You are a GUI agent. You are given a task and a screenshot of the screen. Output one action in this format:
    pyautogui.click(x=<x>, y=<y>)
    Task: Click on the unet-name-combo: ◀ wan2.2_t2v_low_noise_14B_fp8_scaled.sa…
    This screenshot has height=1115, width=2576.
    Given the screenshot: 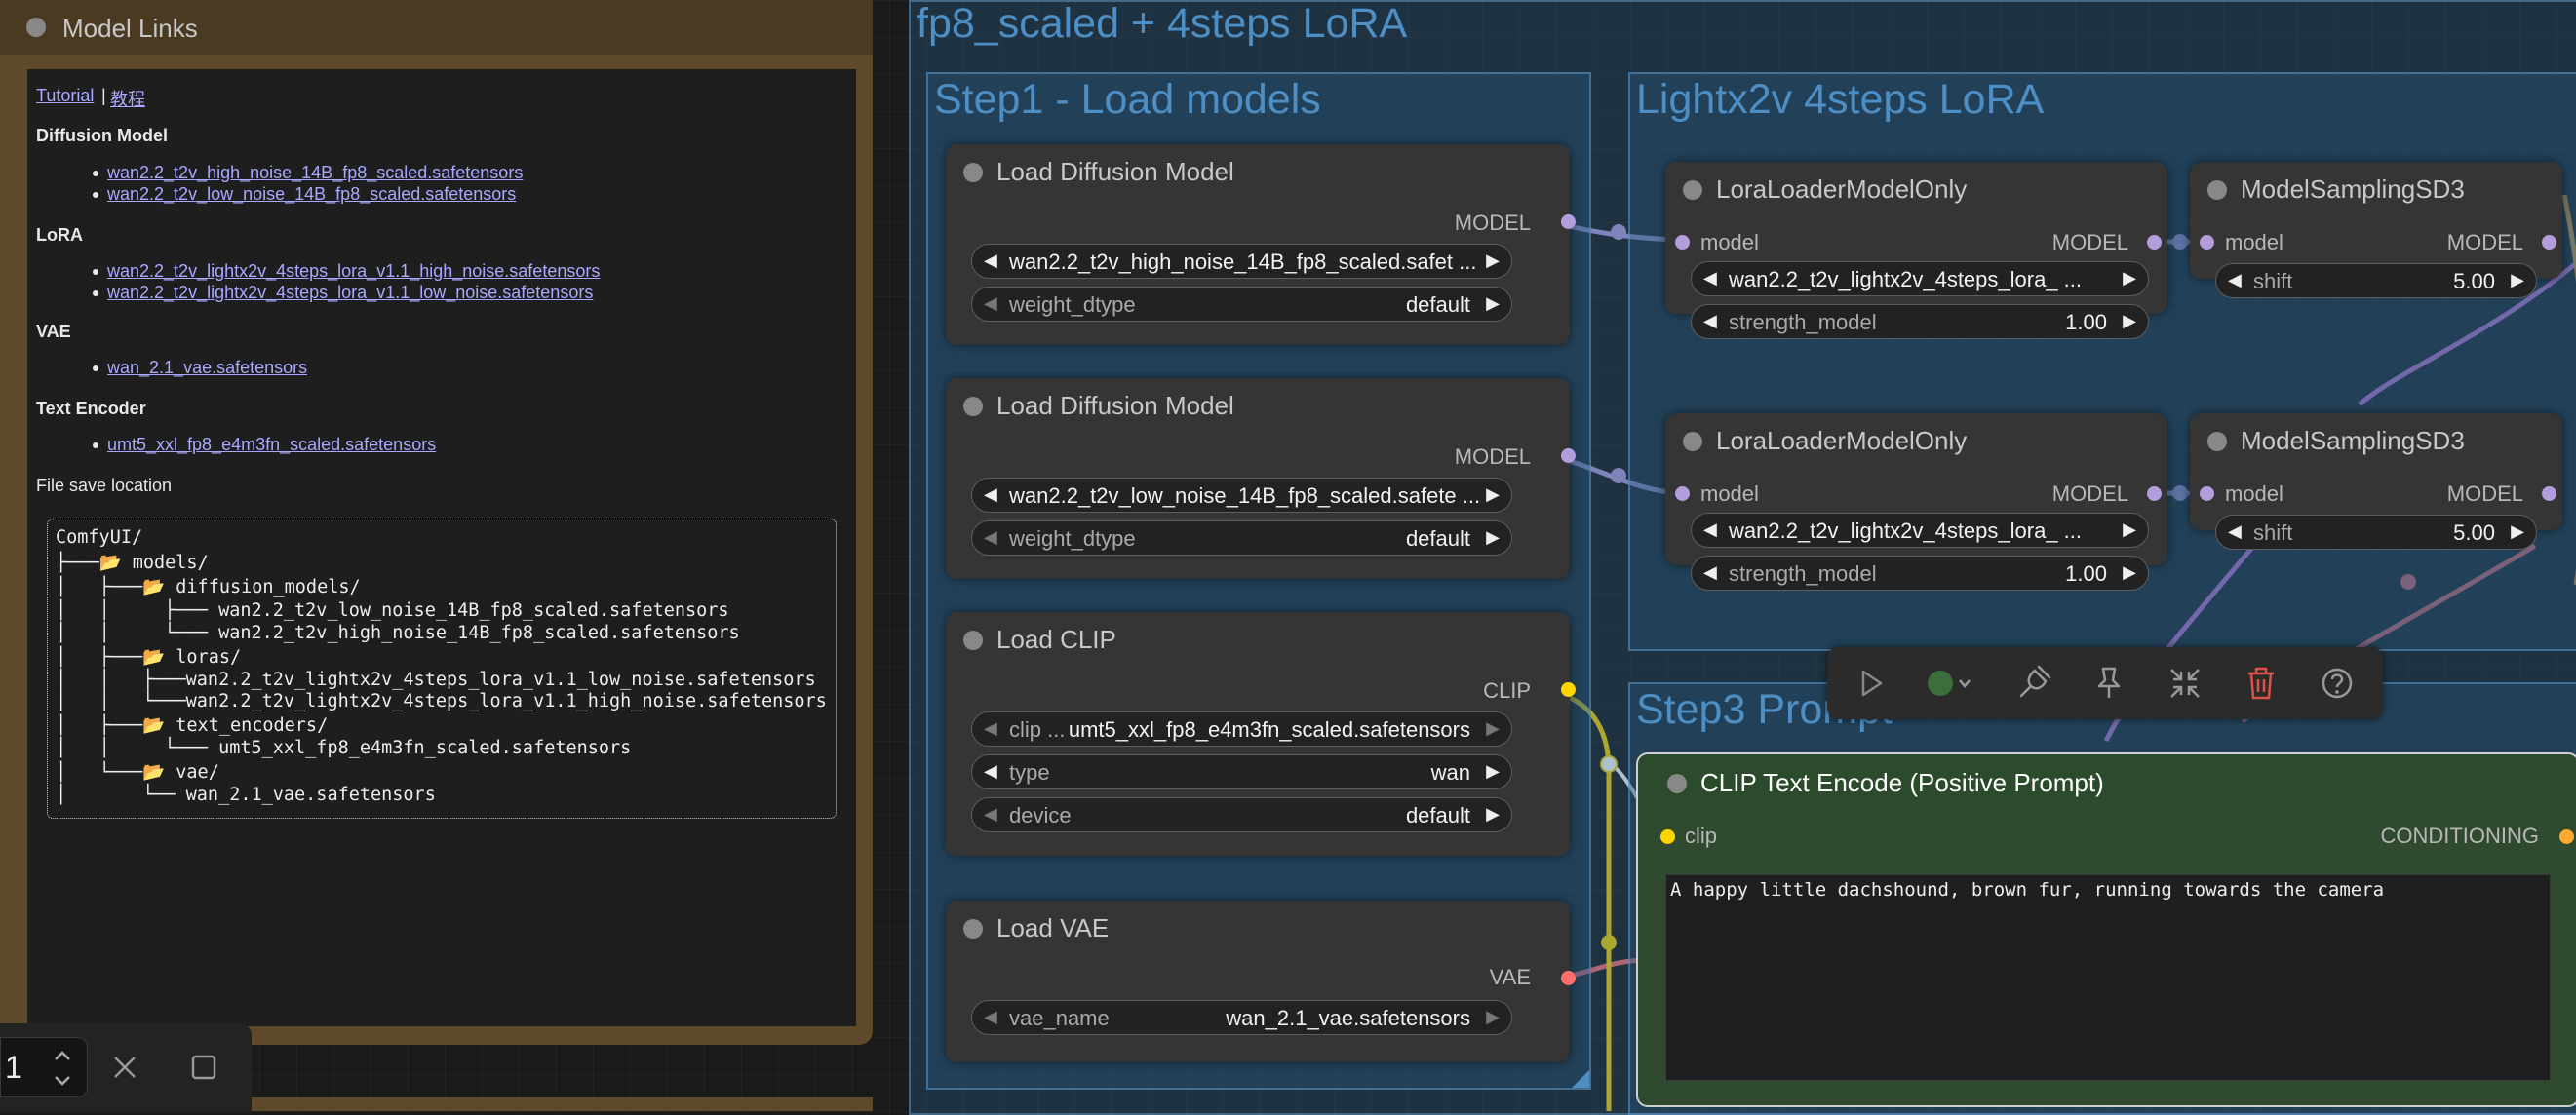 What is the action you would take?
    pyautogui.click(x=1241, y=495)
    